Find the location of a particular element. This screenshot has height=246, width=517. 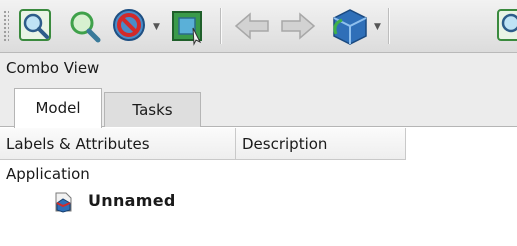

toolbar-grip-handle is located at coordinates (6, 26).